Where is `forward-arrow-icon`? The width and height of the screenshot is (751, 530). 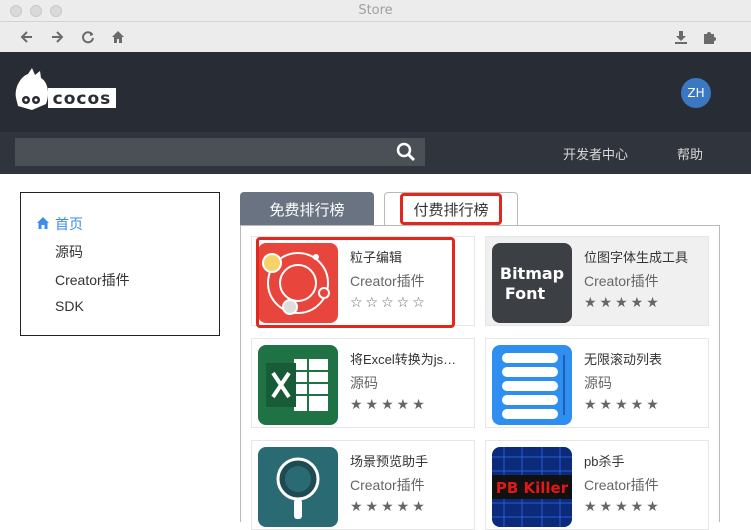
forward-arrow-icon is located at coordinates (57, 37).